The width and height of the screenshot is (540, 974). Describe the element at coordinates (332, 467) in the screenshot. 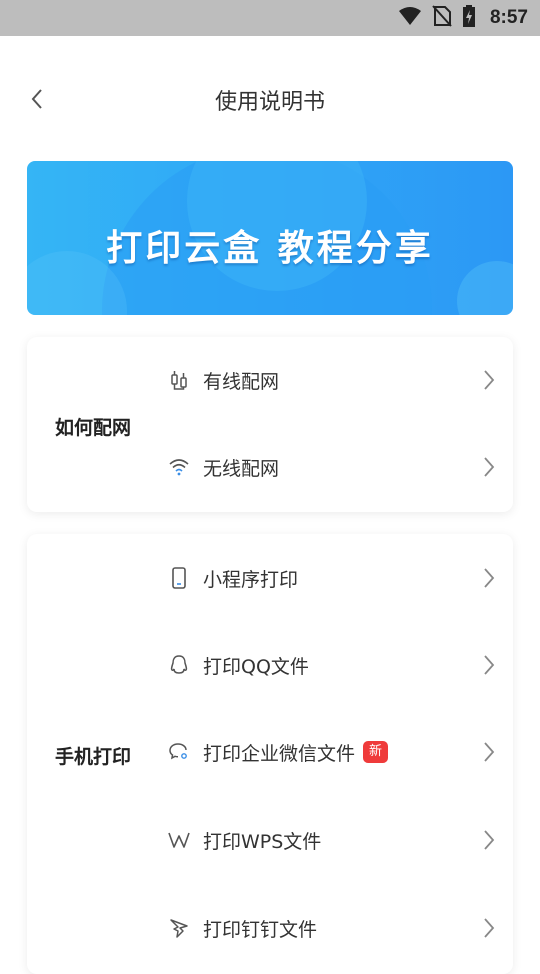

I see `list-item-wireless-network: 无线配网` at that location.